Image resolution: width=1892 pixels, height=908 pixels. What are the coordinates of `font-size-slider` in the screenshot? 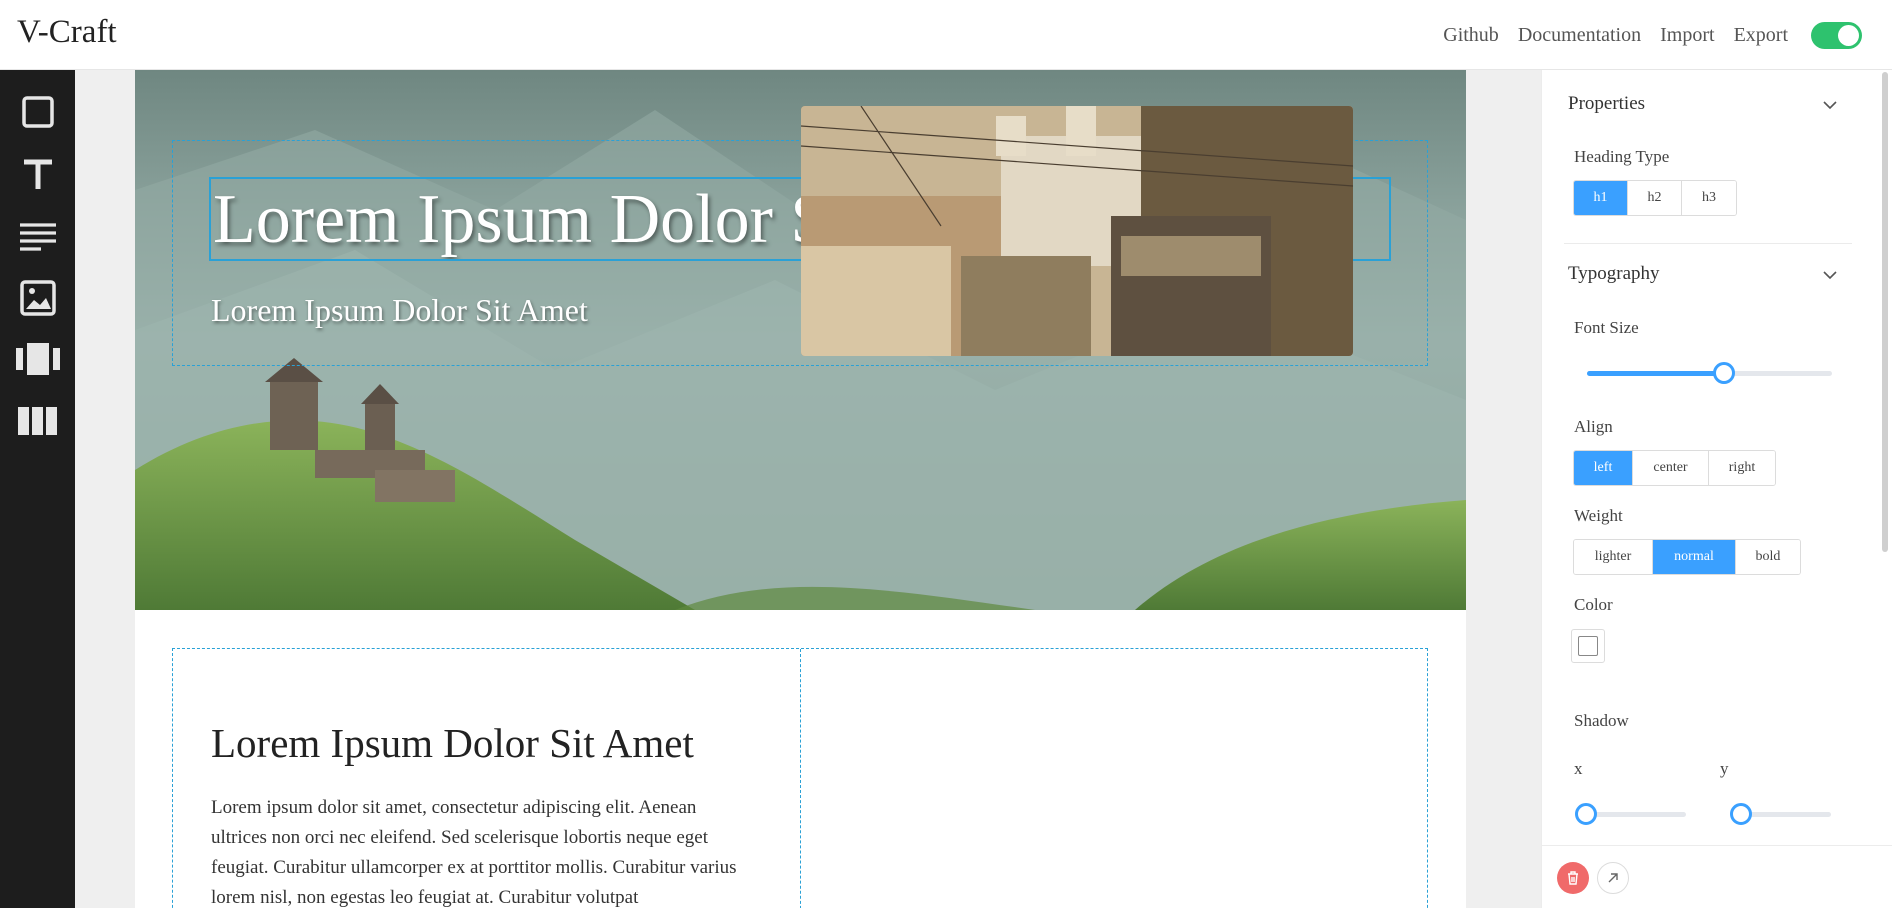 It's located at (1709, 373).